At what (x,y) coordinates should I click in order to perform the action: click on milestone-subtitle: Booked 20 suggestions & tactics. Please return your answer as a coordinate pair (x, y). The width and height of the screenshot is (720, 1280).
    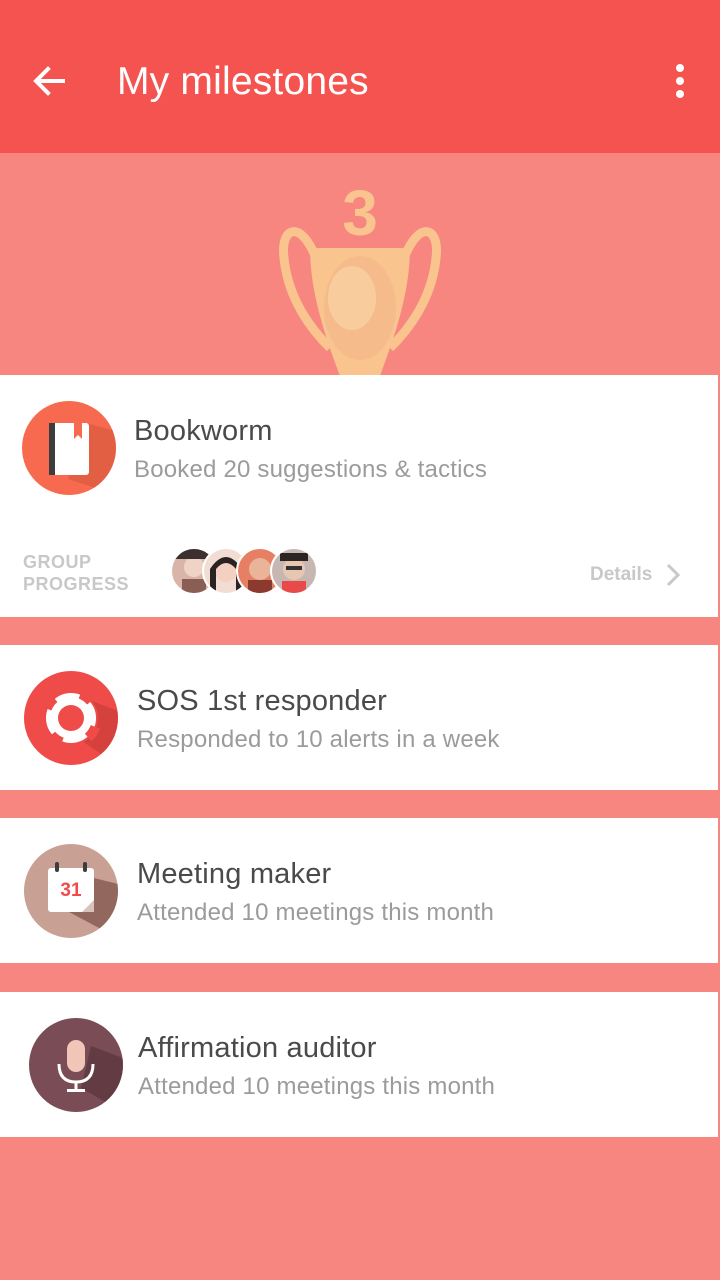
    Looking at the image, I should click on (311, 469).